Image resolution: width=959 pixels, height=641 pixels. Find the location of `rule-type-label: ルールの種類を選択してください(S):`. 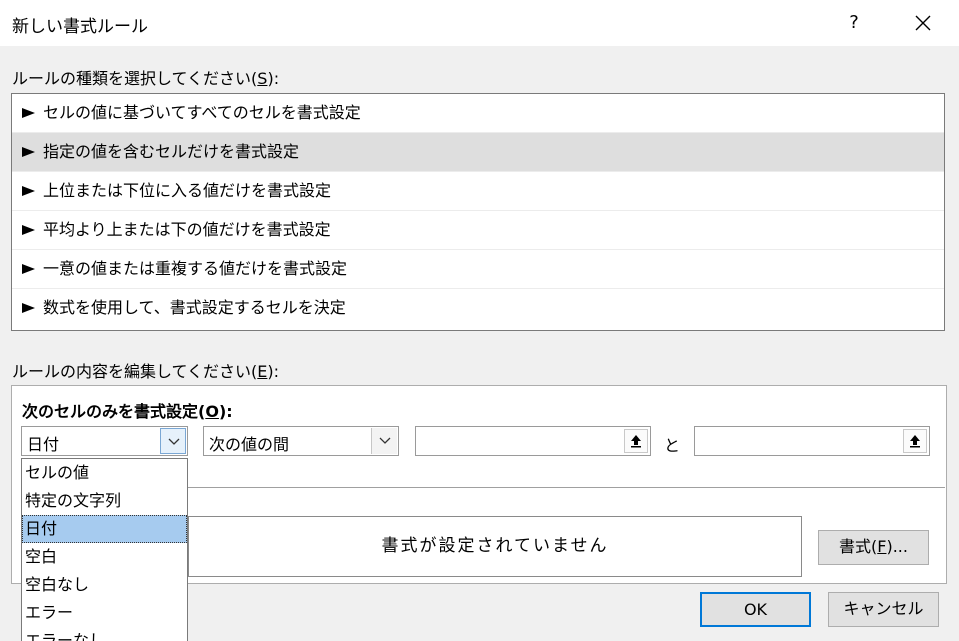

rule-type-label: ルールの種類を選択してください(S): is located at coordinates (145, 77).